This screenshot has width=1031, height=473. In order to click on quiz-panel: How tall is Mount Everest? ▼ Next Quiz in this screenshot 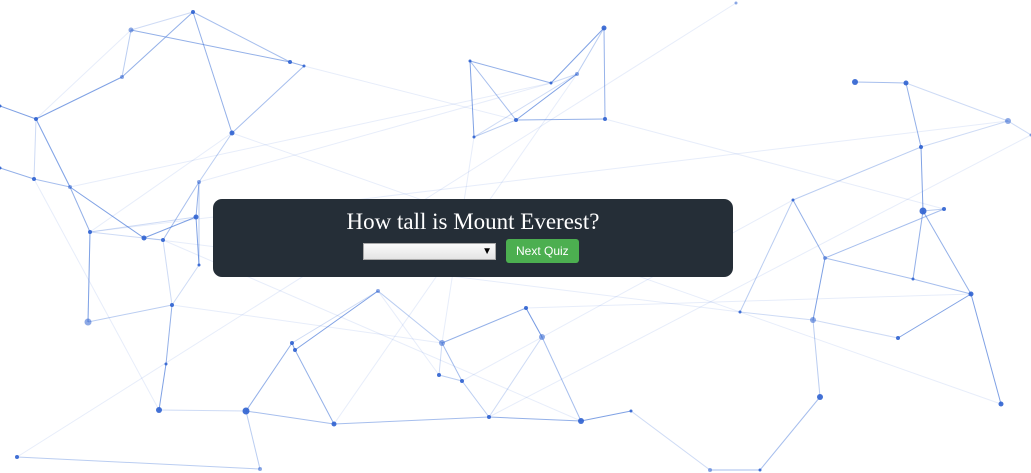, I will do `click(473, 238)`.